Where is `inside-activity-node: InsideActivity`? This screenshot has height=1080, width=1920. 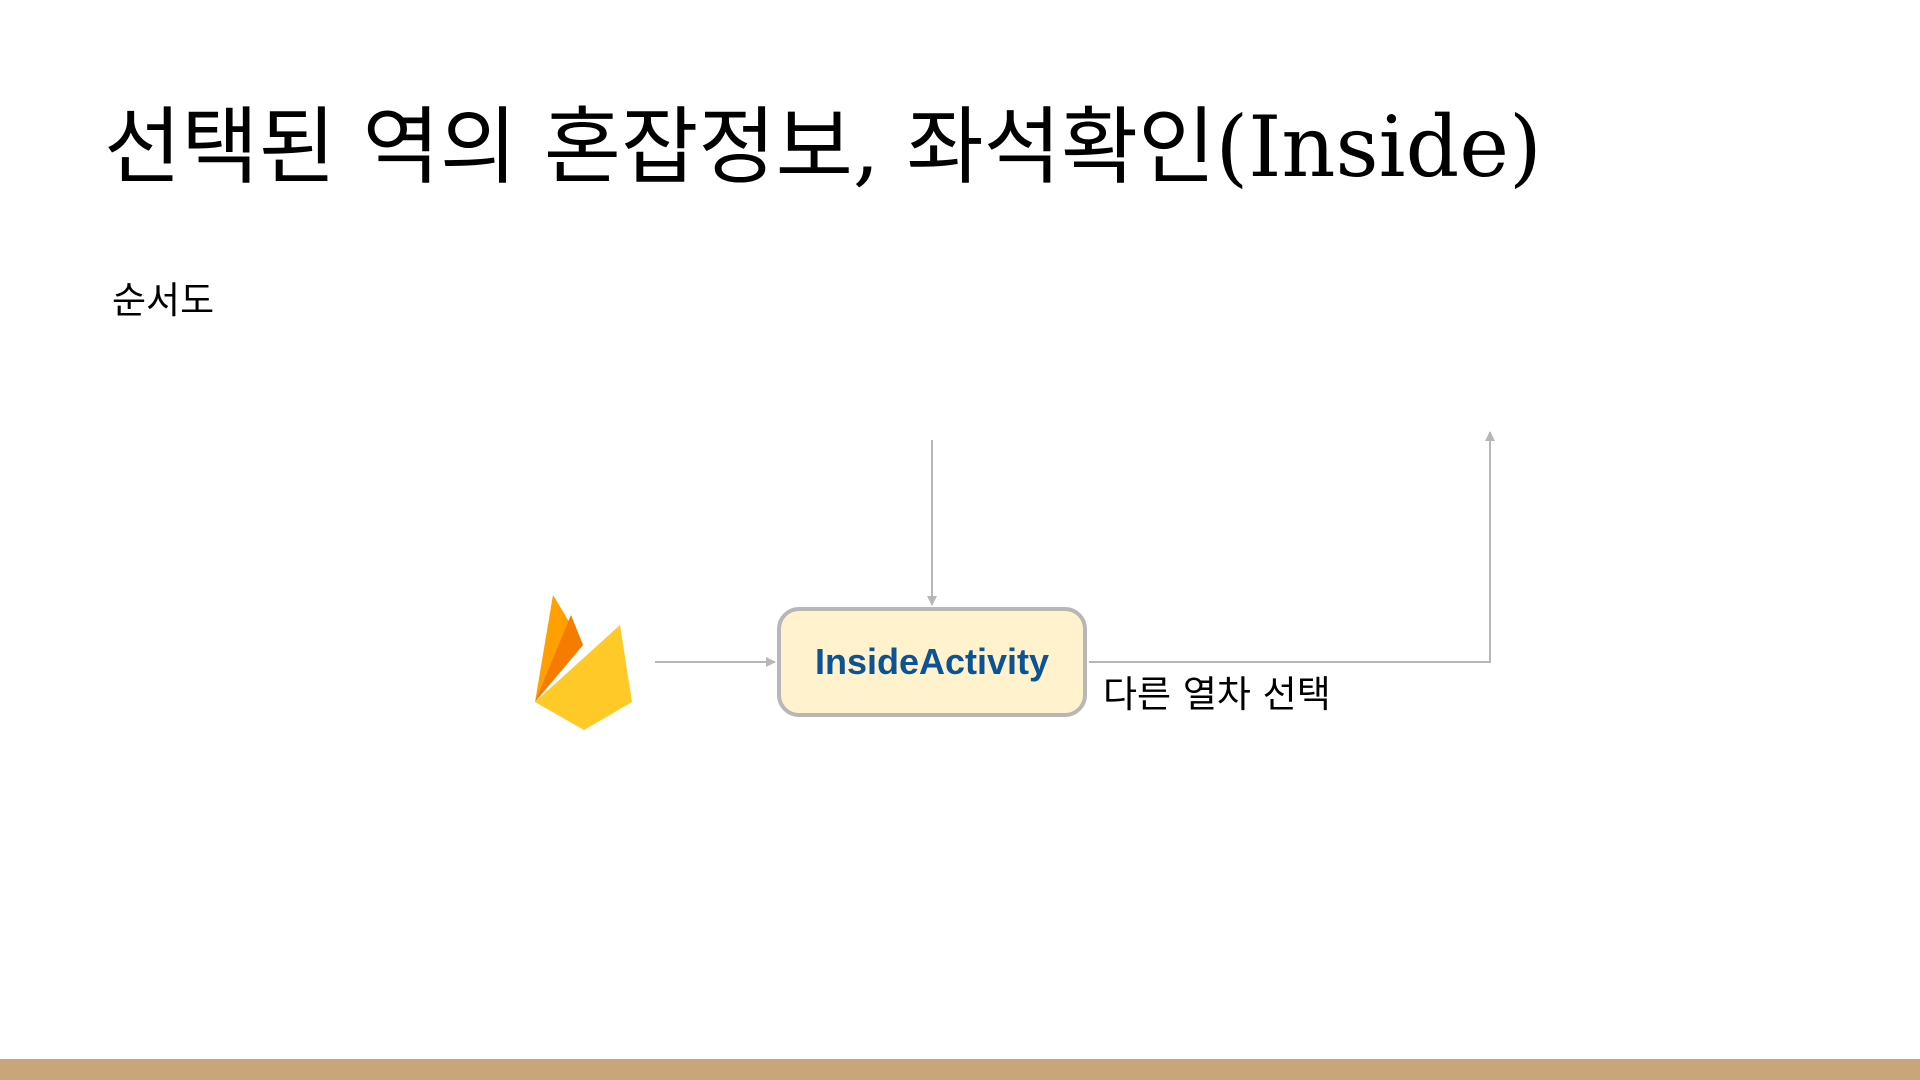
inside-activity-node: InsideActivity is located at coordinates (932, 662).